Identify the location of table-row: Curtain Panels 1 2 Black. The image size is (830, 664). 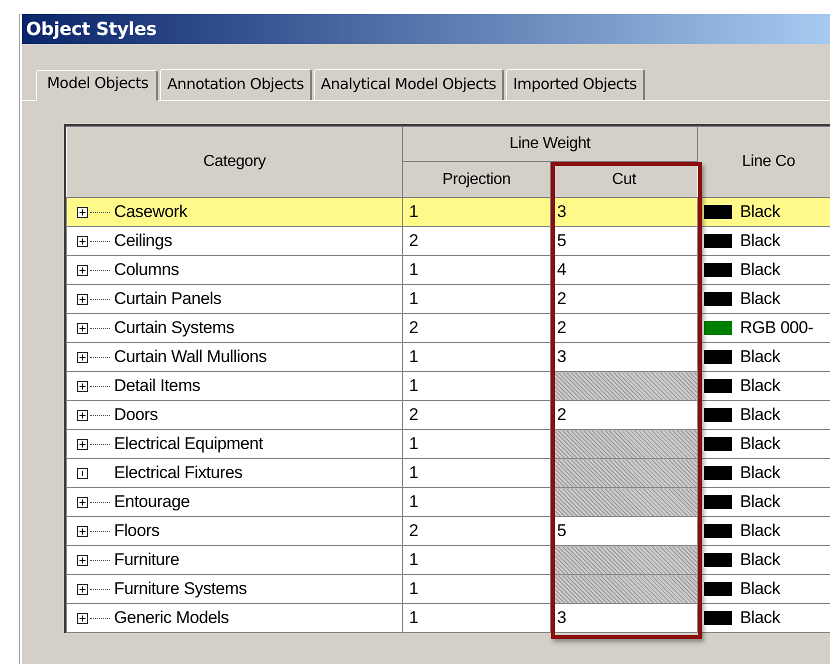
(448, 299).